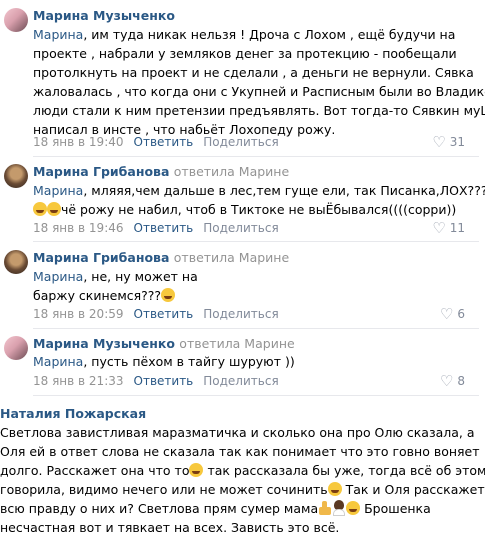 This screenshot has width=485, height=537. I want to click on comment-meta: 18 янв в 20:59 Ответить Поделиться, so click(156, 314).